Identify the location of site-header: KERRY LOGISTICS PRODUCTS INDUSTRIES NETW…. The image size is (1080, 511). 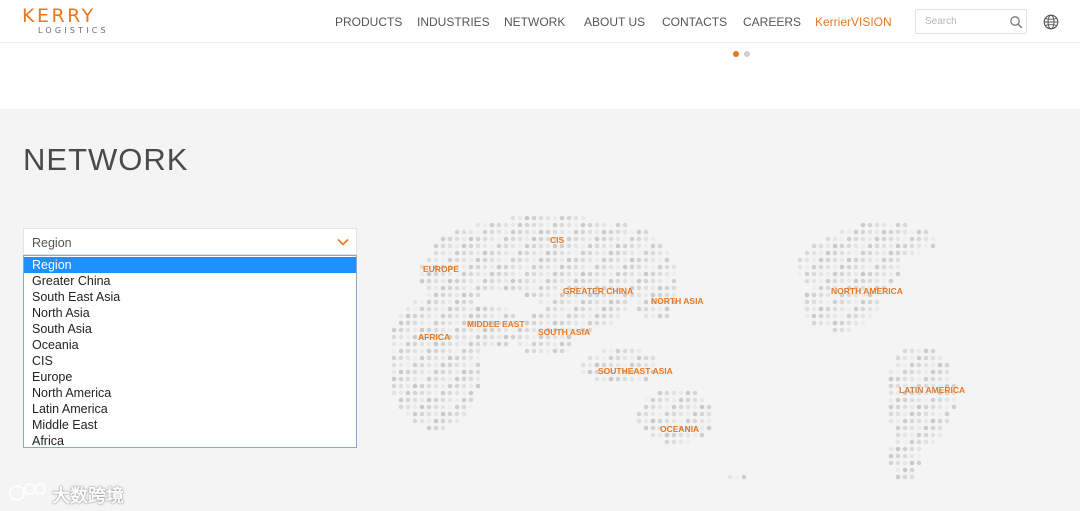
(540, 21).